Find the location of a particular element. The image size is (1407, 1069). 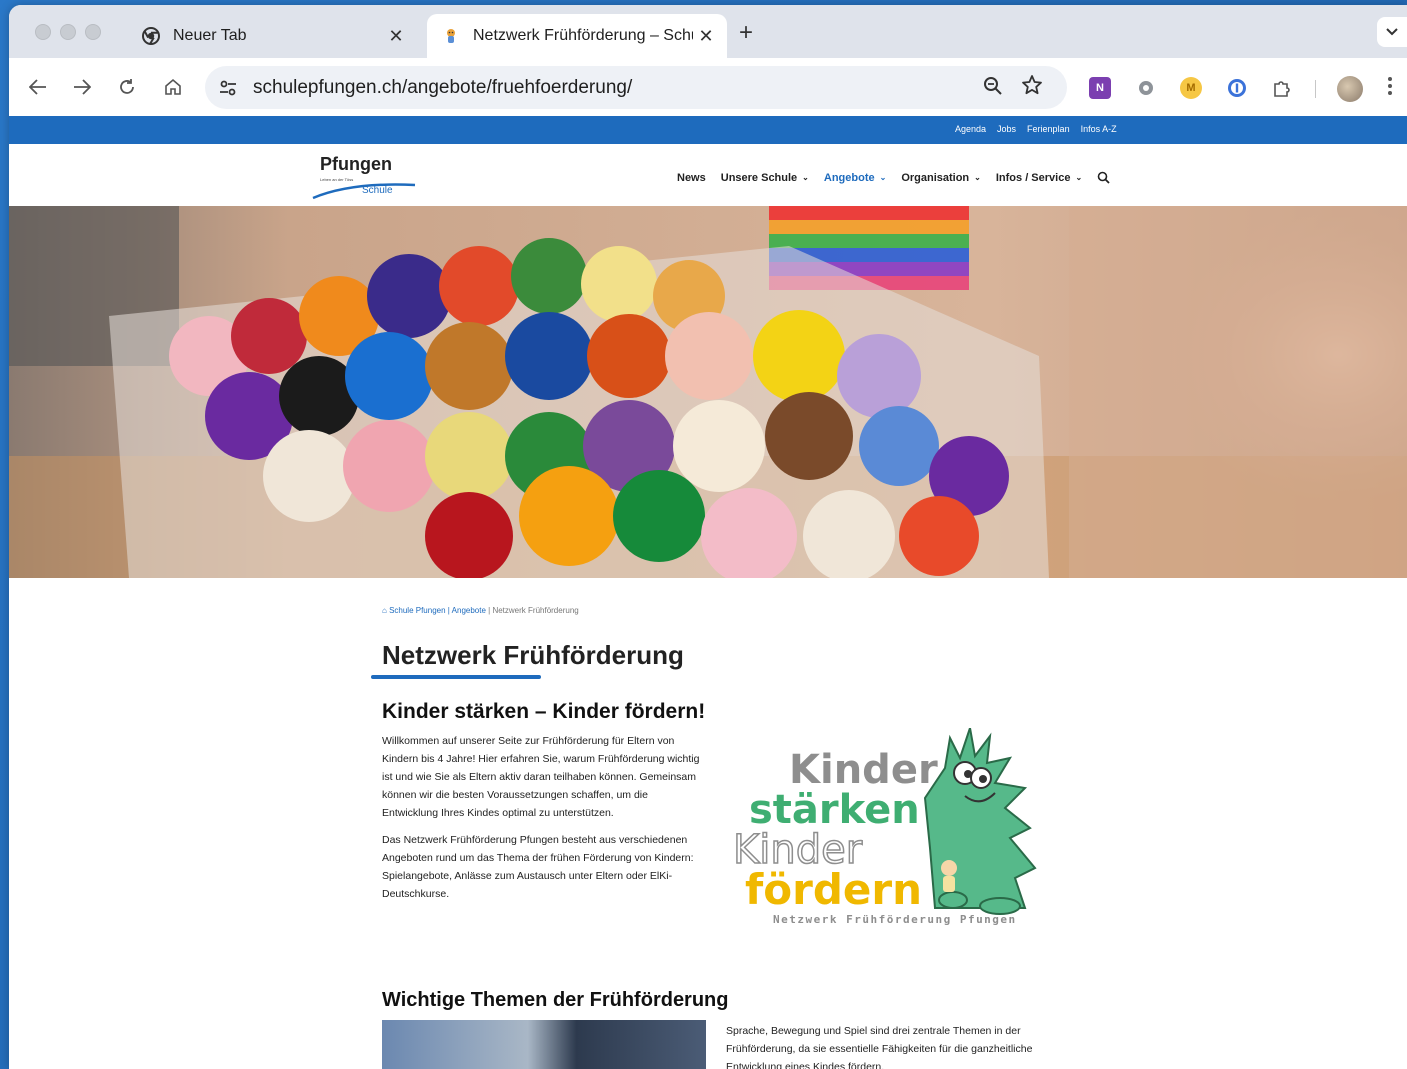

forward-arrow-icon is located at coordinates (82, 87).